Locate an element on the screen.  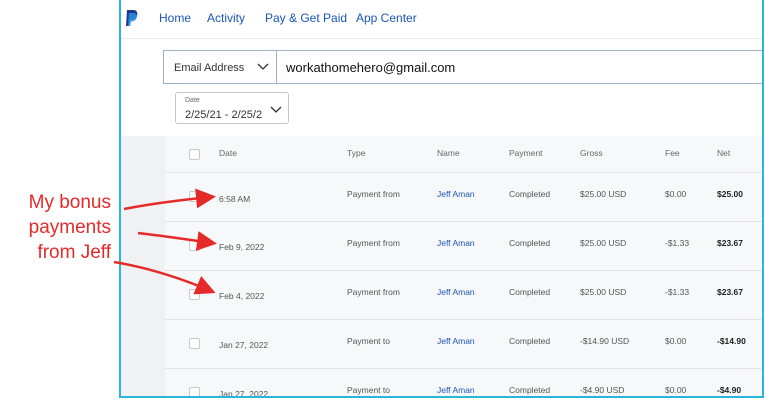
annotation-arrows is located at coordinates (165, 241).